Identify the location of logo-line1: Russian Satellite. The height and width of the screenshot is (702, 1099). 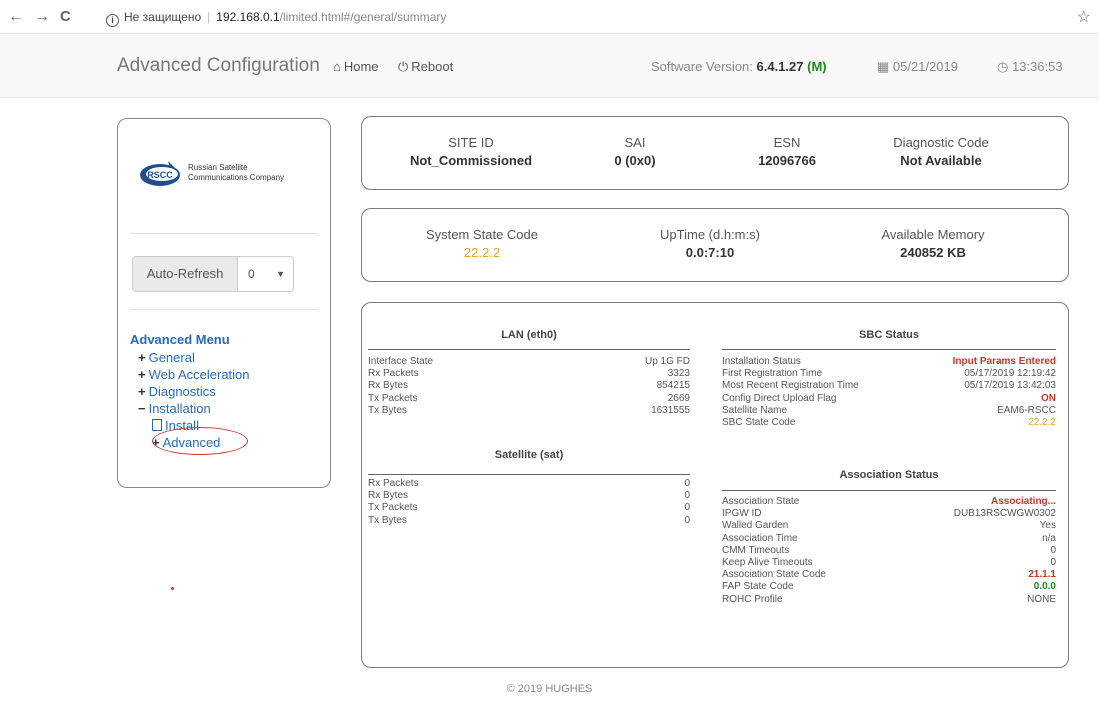
(218, 167).